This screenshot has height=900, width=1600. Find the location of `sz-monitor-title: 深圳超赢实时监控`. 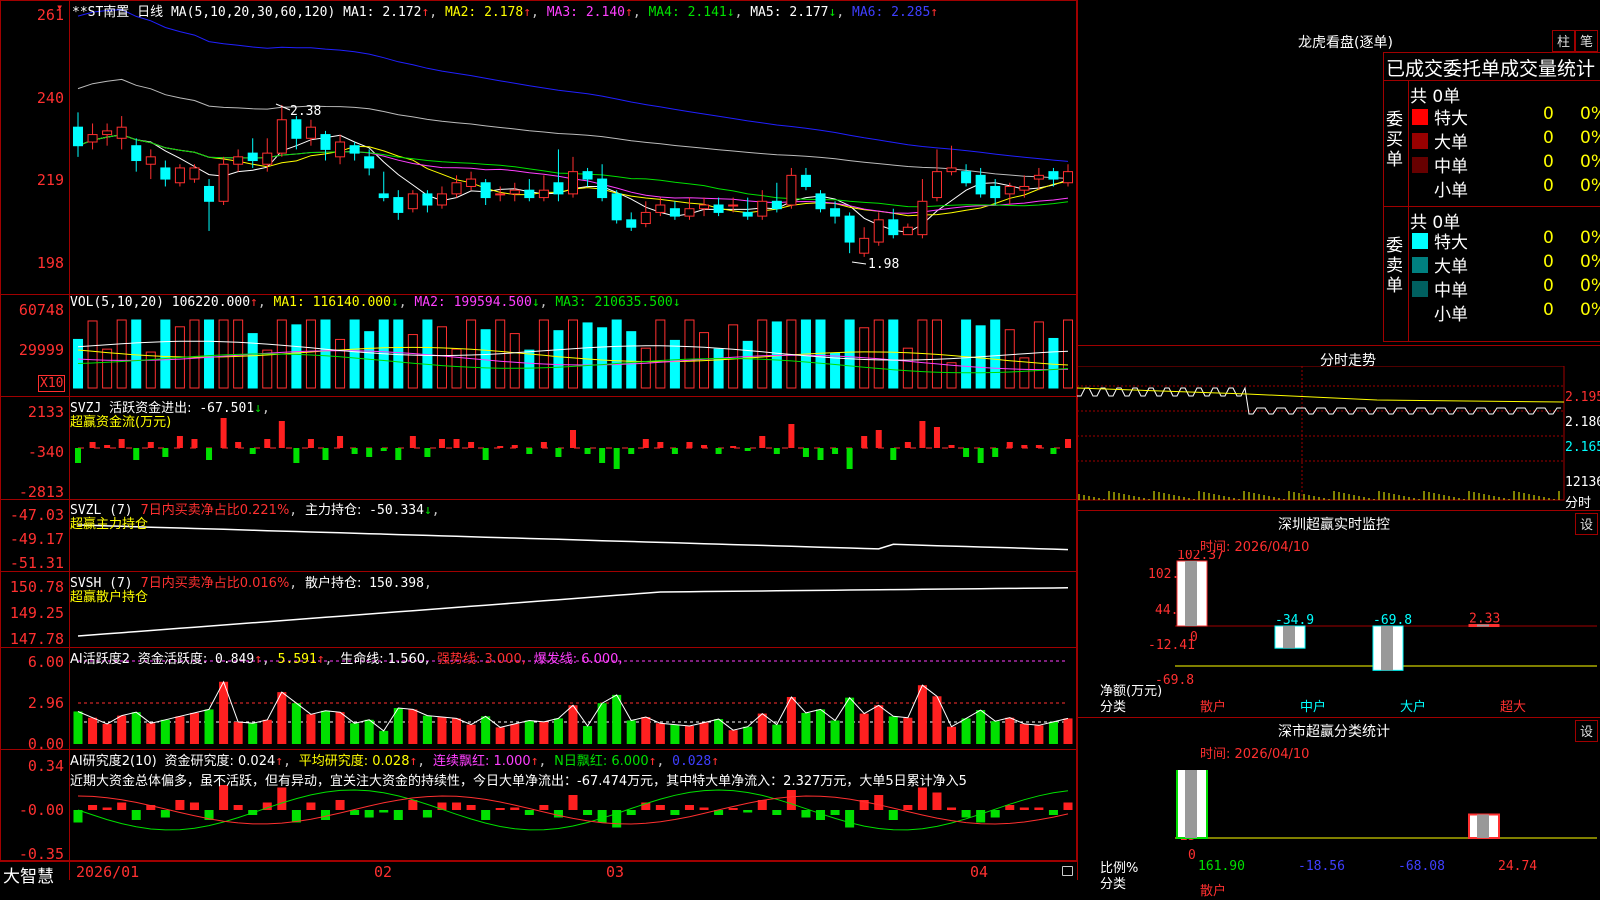

sz-monitor-title: 深圳超赢实时监控 is located at coordinates (1334, 525).